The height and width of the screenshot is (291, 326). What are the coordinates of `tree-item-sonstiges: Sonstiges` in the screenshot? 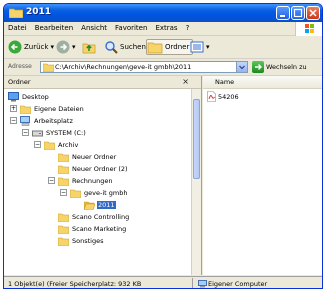 It's located at (81, 240).